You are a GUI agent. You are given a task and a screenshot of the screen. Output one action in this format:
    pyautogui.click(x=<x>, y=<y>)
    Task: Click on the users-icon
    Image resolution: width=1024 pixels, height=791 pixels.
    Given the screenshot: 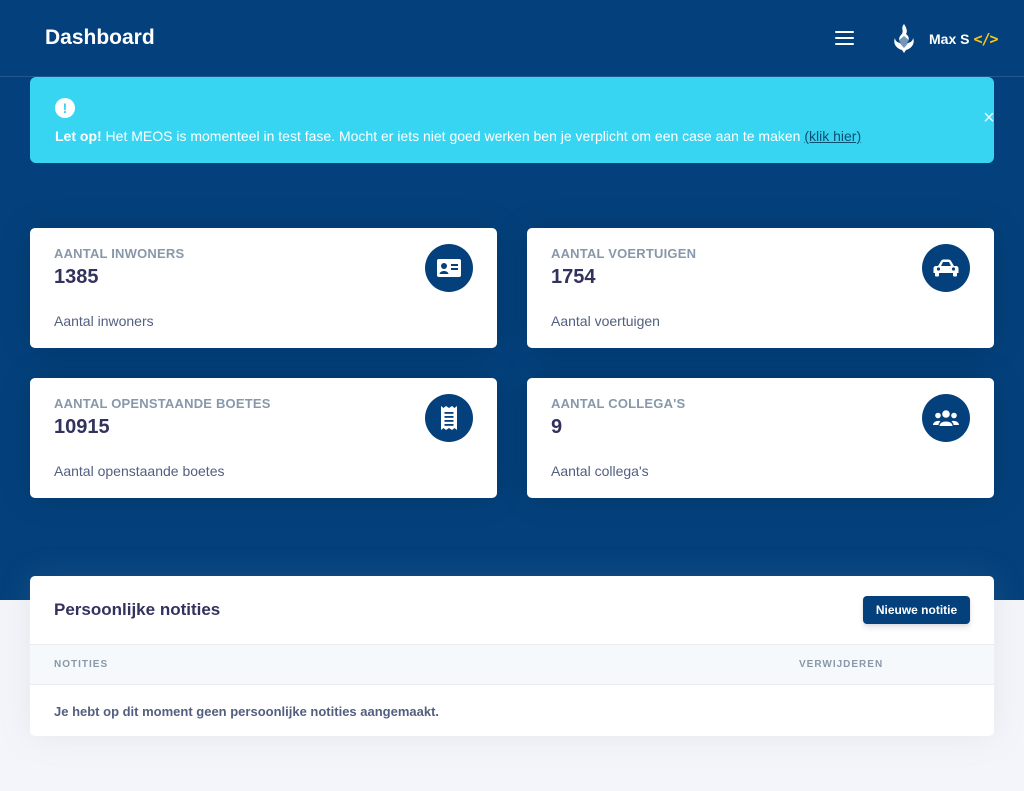 What is the action you would take?
    pyautogui.click(x=946, y=418)
    